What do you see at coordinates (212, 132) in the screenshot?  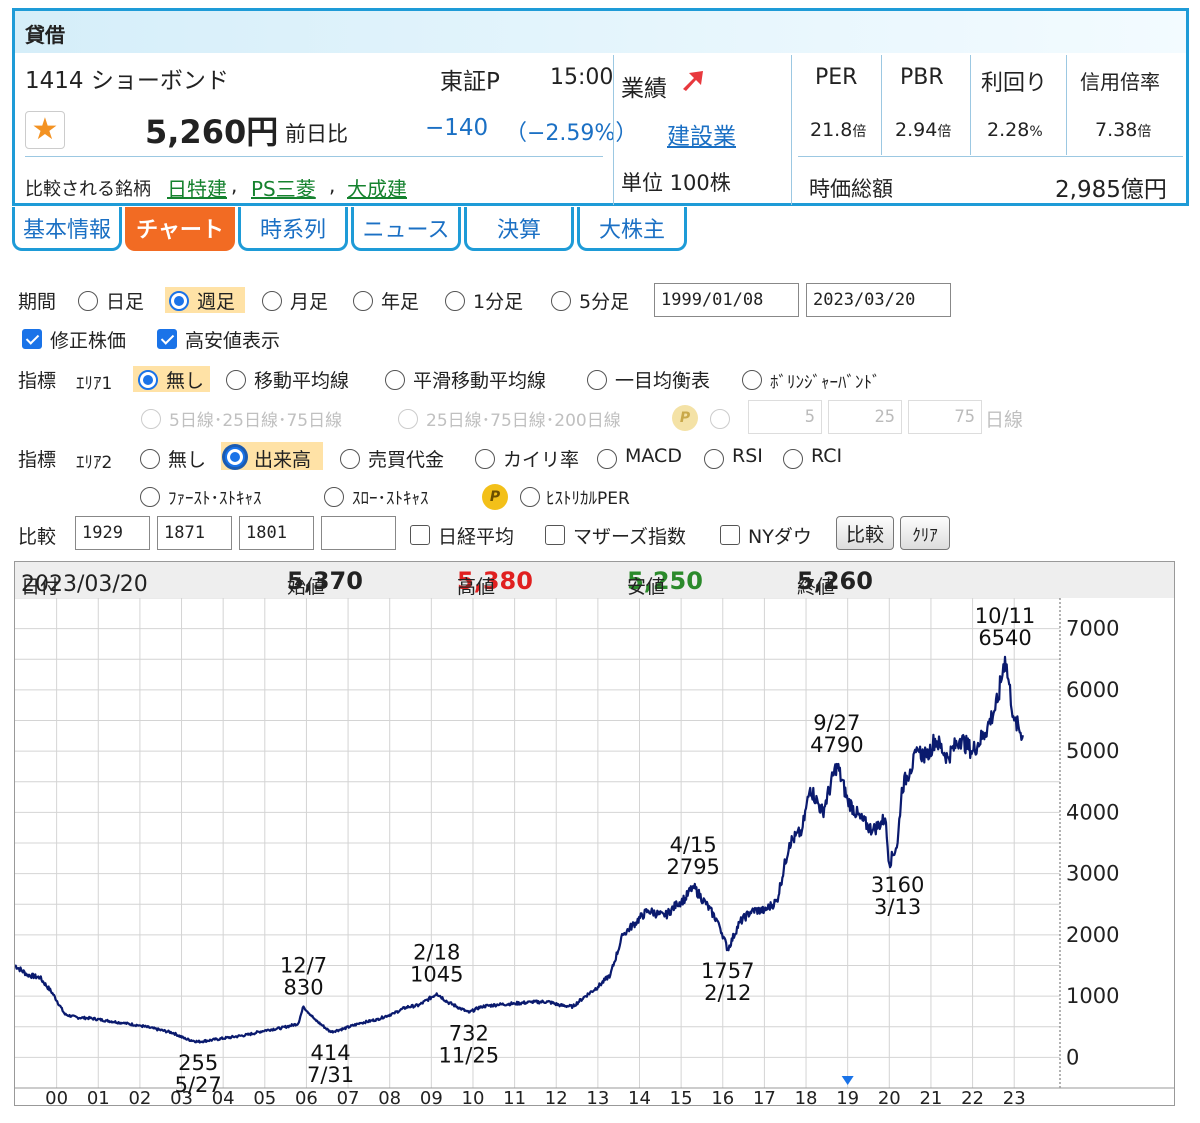 I see `current-price: 5,260円` at bounding box center [212, 132].